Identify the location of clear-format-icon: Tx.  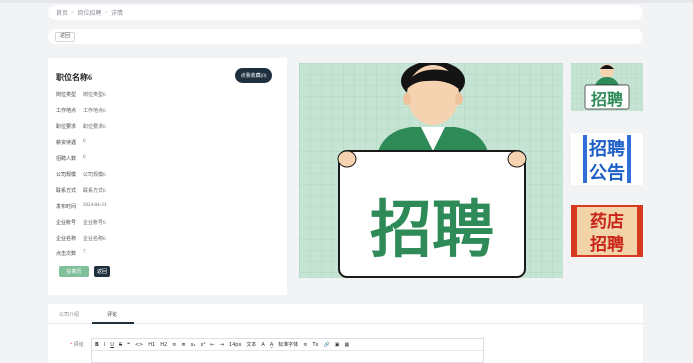
(315, 345).